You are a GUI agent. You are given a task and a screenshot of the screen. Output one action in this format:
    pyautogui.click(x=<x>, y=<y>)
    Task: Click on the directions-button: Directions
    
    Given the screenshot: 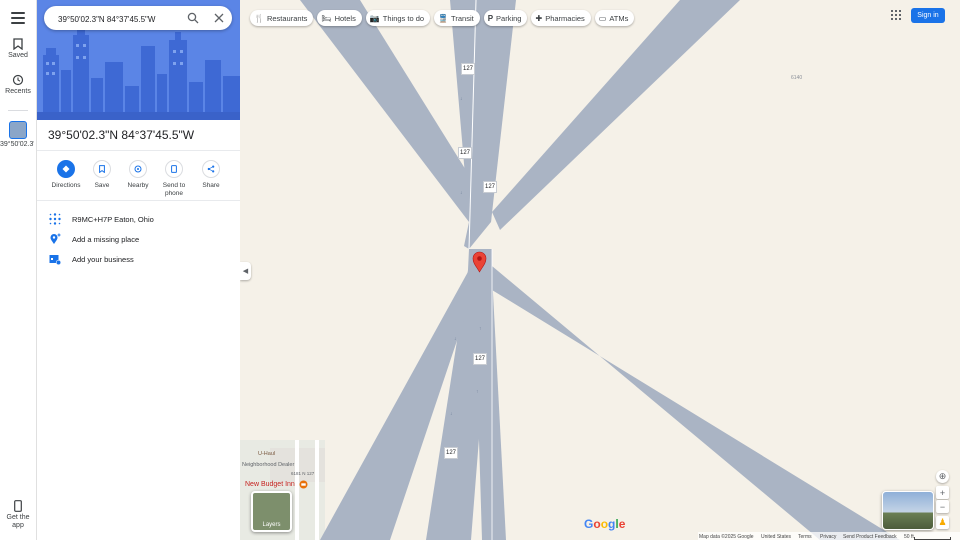 What is the action you would take?
    pyautogui.click(x=66, y=174)
    